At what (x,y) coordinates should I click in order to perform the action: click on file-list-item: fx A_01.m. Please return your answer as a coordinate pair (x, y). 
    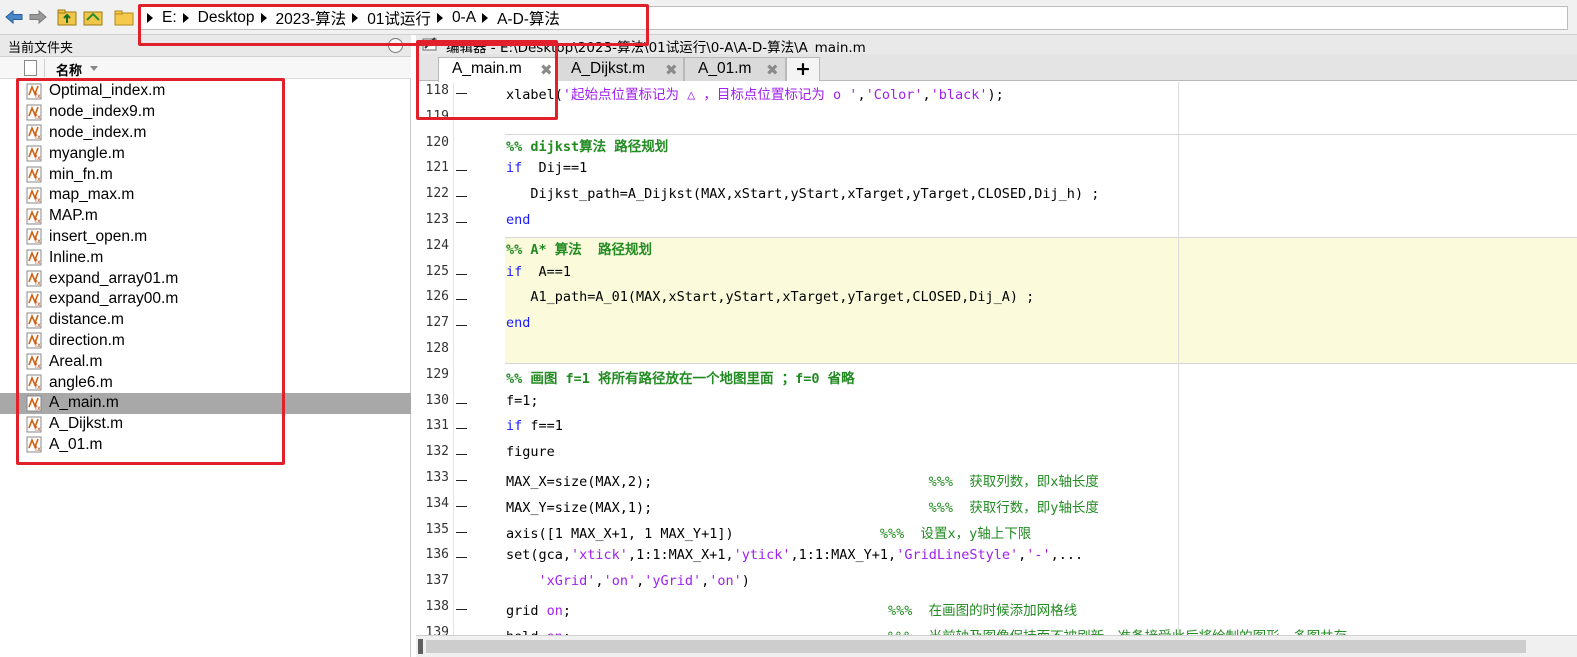
    Looking at the image, I should click on (205, 445).